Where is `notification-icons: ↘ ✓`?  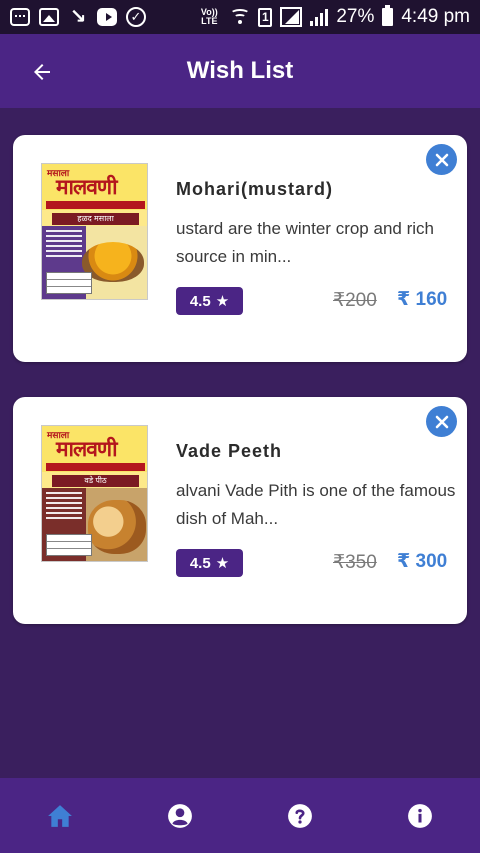
notification-icons: ↘ ✓ is located at coordinates (78, 17).